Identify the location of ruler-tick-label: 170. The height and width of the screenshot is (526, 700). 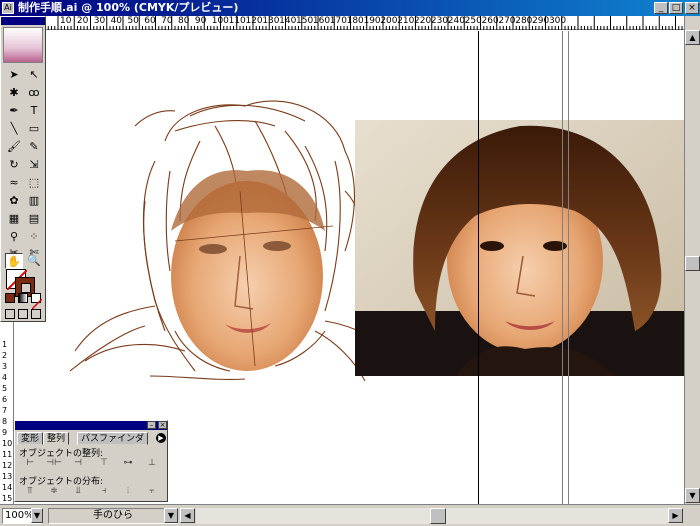
(338, 21).